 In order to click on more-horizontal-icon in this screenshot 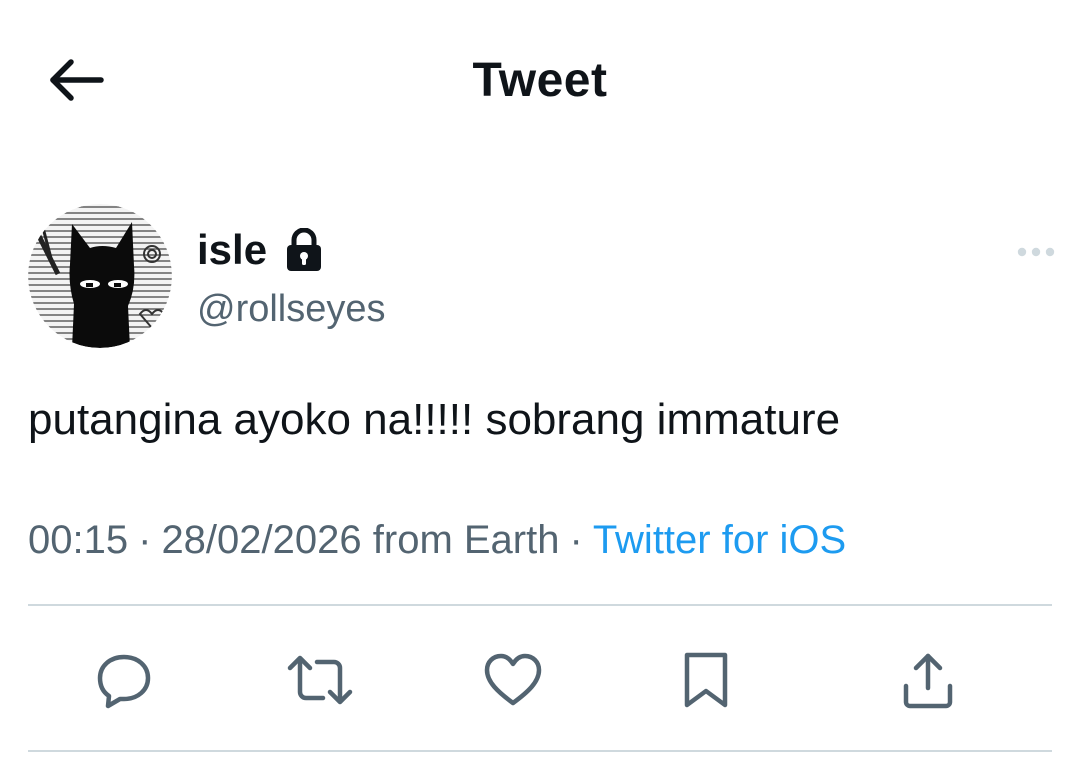, I will do `click(1036, 252)`.